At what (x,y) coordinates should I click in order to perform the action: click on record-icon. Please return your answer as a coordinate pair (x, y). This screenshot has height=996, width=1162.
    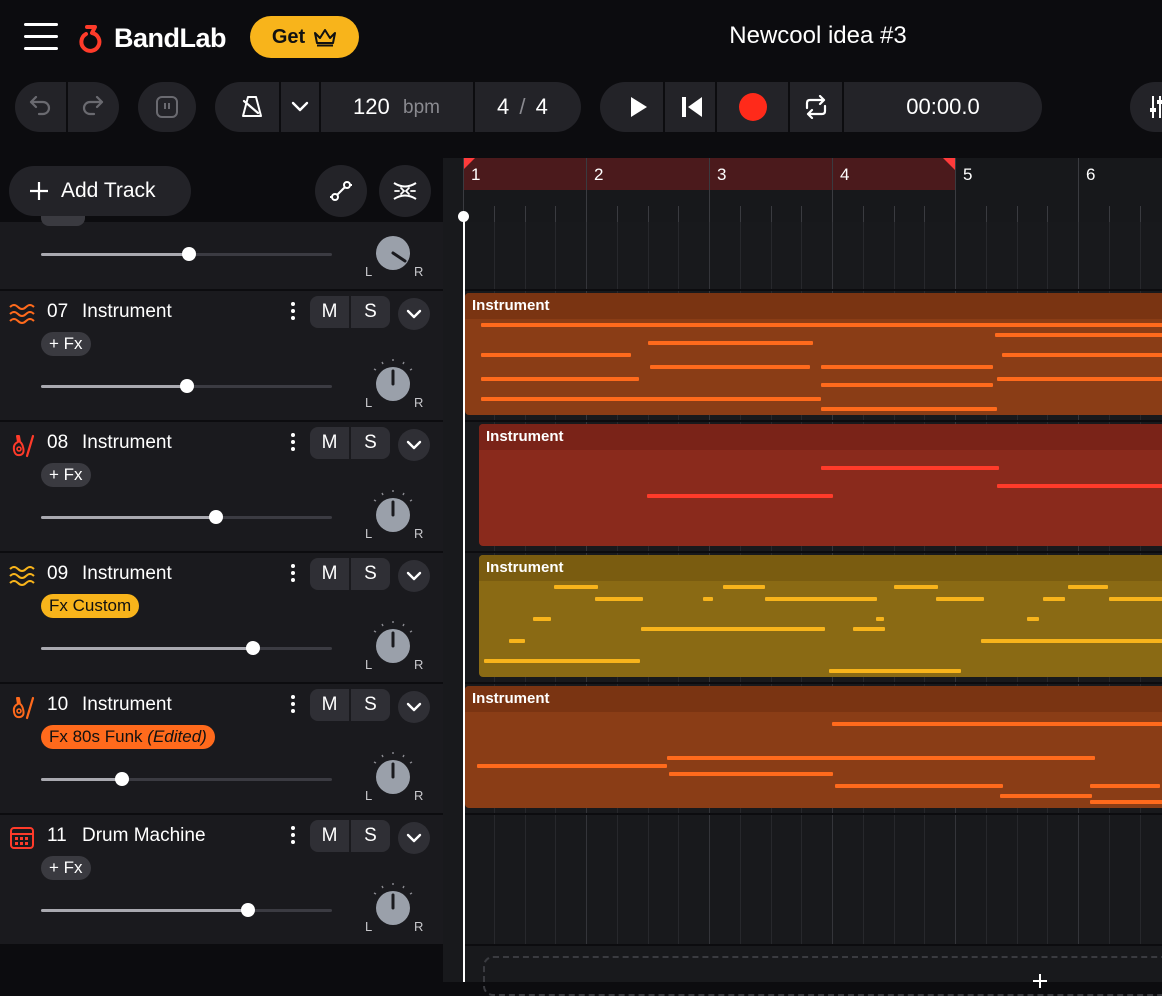
    Looking at the image, I should click on (753, 107).